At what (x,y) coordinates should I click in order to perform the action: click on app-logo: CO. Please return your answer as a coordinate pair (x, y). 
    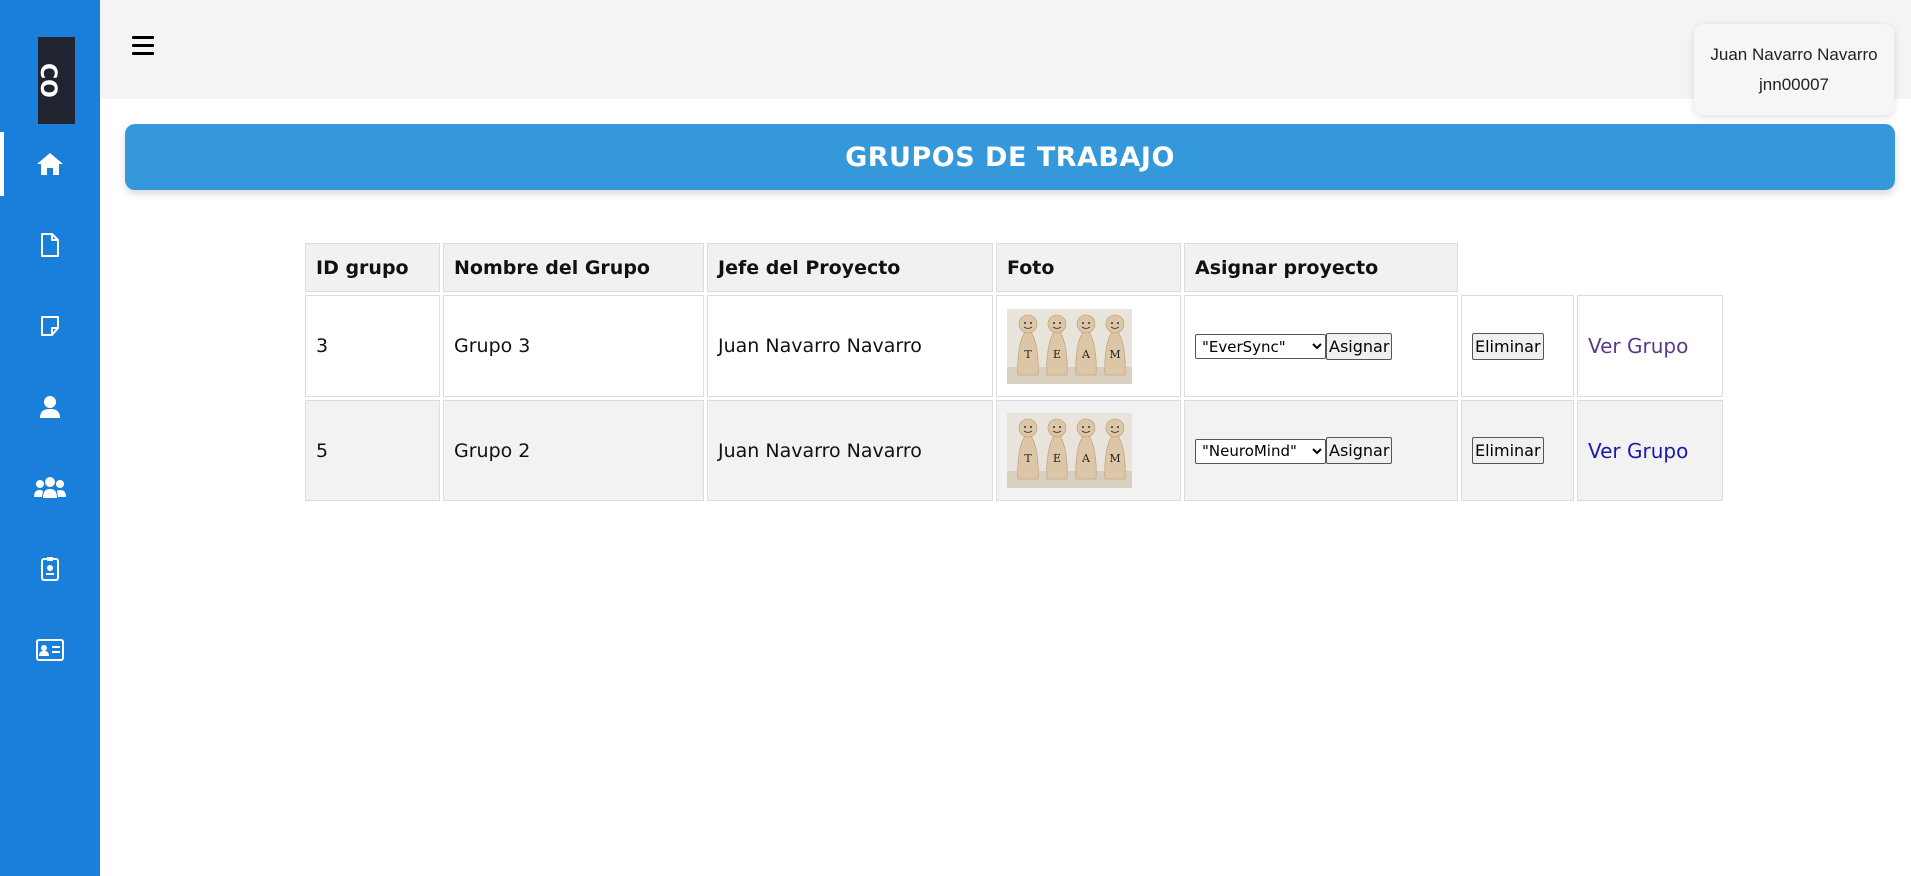
    Looking at the image, I should click on (56, 80).